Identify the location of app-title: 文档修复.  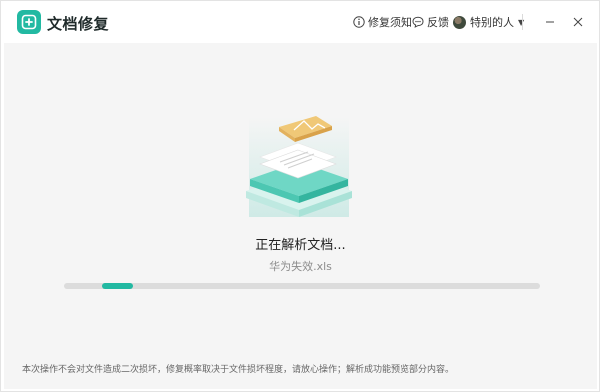
(78, 24).